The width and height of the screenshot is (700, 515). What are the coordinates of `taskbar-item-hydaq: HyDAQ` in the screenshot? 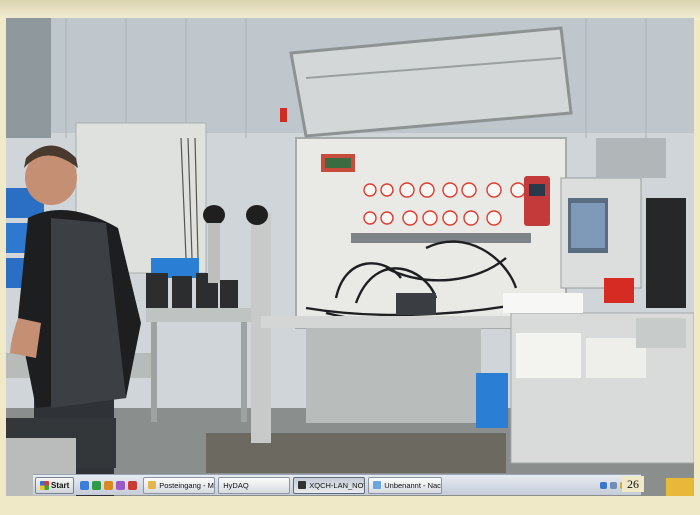 It's located at (254, 485).